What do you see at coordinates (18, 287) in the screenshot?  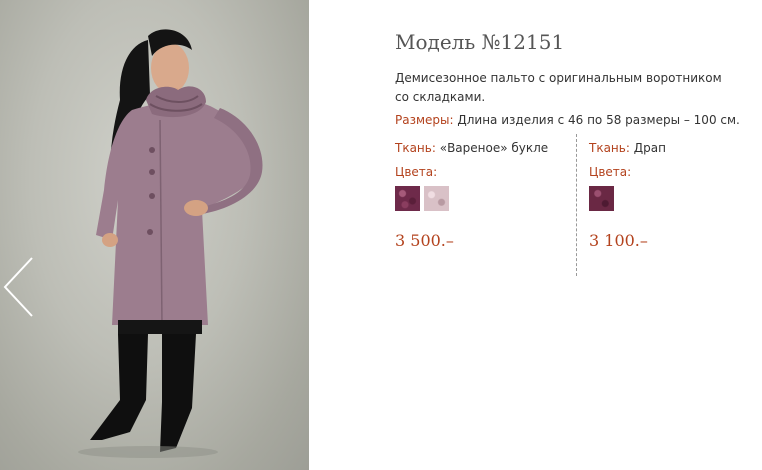 I see `previous-arrow-icon` at bounding box center [18, 287].